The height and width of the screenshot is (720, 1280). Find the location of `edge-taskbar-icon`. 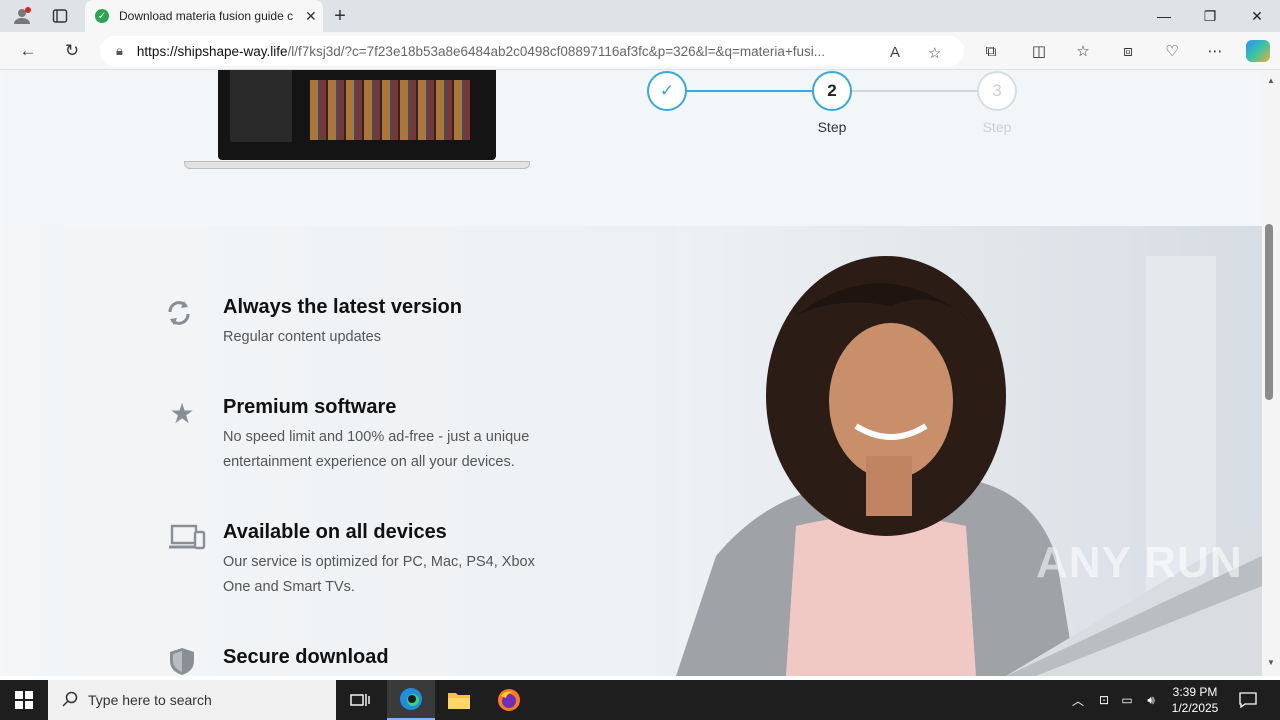

edge-taskbar-icon is located at coordinates (411, 700).